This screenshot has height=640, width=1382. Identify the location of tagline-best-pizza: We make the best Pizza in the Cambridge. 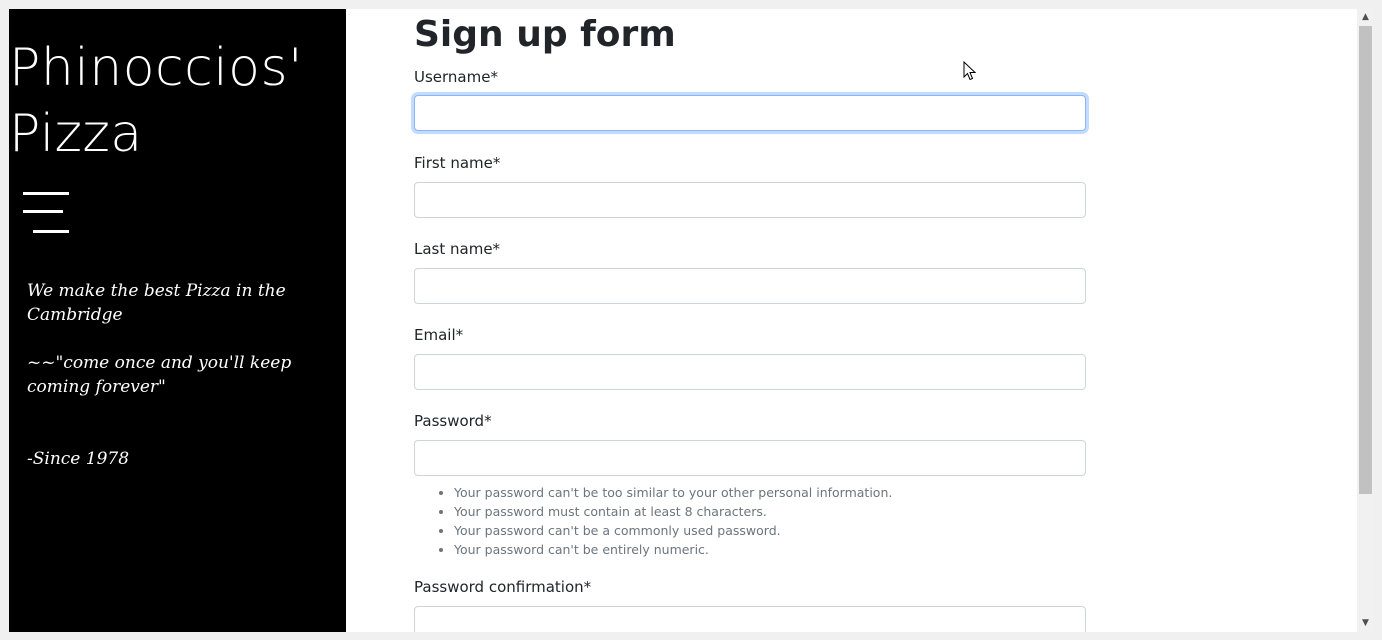
(156, 303).